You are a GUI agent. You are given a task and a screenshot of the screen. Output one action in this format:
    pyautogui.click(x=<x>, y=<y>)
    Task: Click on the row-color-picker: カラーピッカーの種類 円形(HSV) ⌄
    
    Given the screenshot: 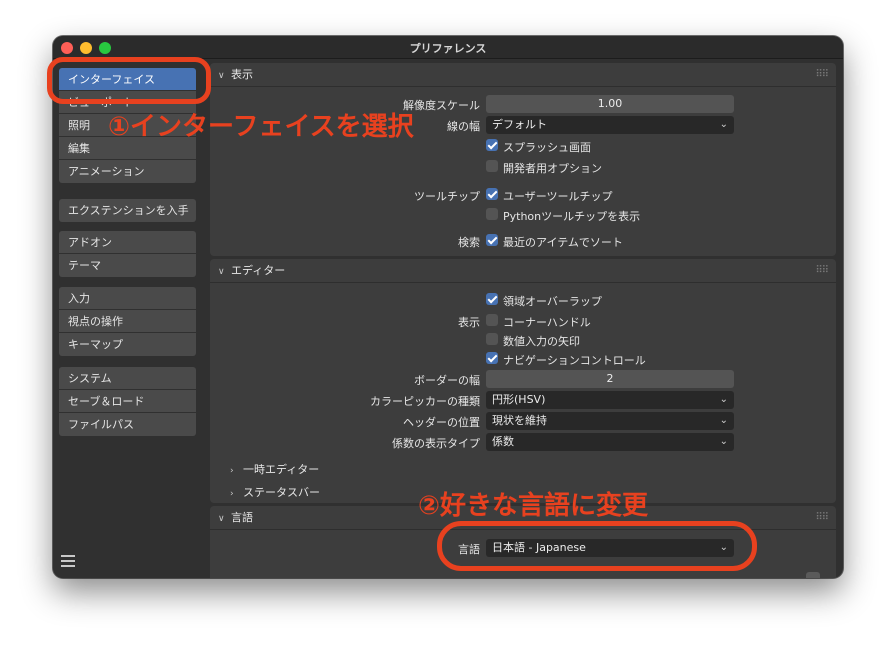 What is the action you would take?
    pyautogui.click(x=523, y=400)
    